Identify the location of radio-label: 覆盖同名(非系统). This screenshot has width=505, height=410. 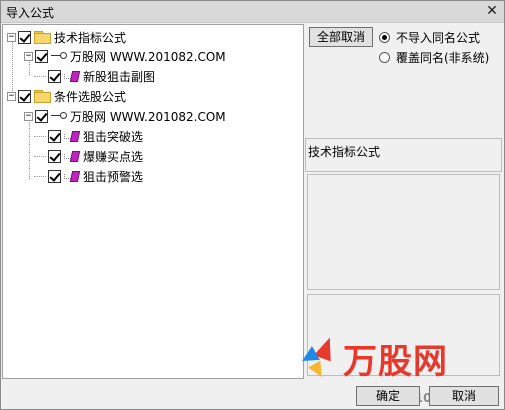
(443, 57).